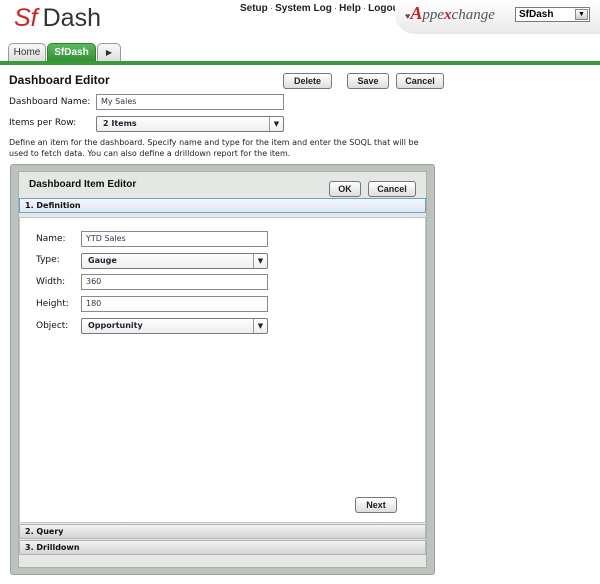 This screenshot has width=600, height=584. Describe the element at coordinates (433, 15) in the screenshot. I see `appexchange-mid: ppe` at that location.